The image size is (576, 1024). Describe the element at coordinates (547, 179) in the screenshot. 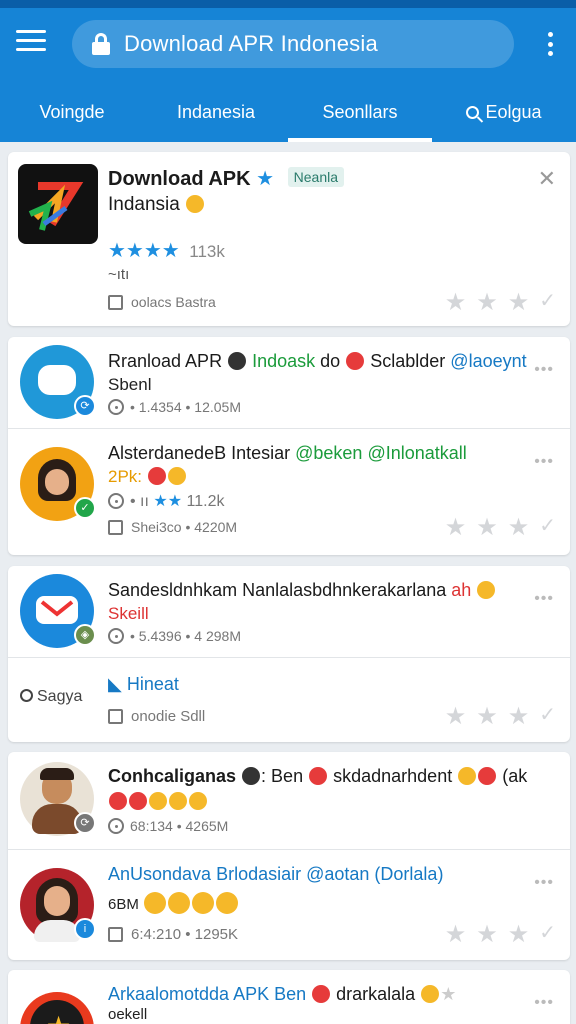

I see `close-icon: ✕` at that location.